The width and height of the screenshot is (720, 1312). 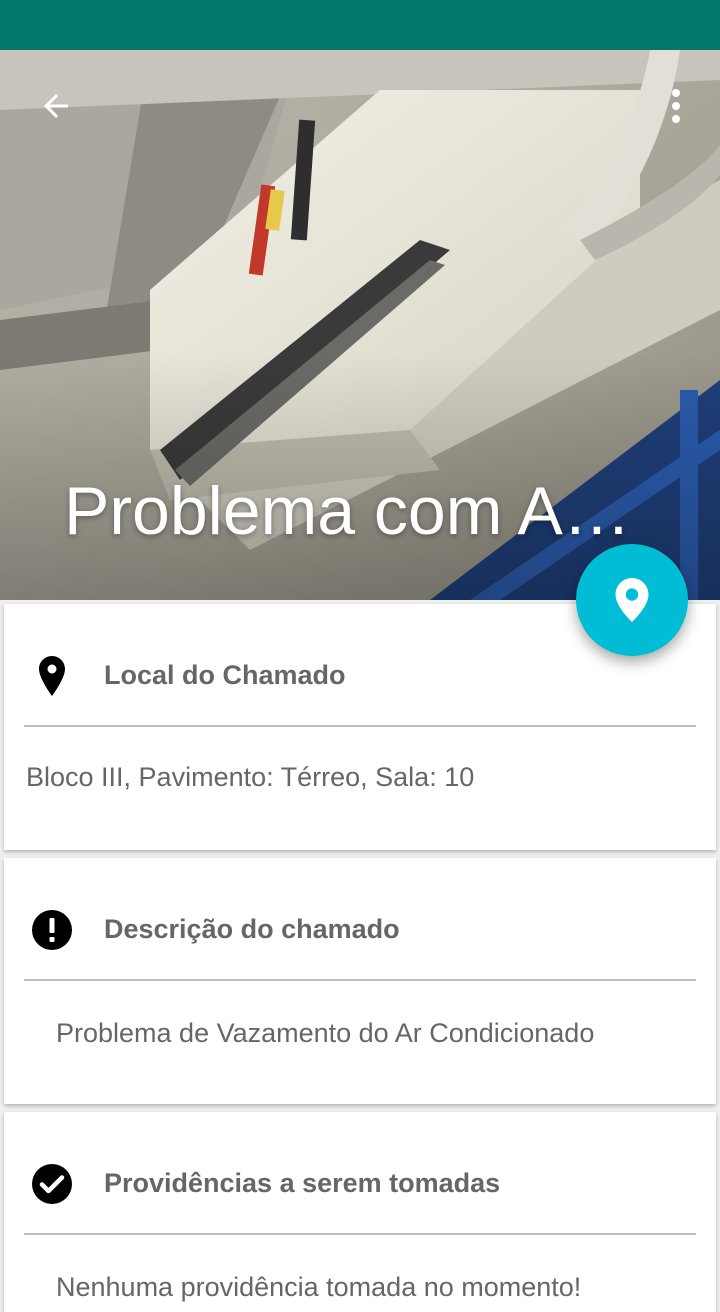 I want to click on description-card-body: Problema de Vazamento do Ar Condicionado, so click(x=325, y=1033).